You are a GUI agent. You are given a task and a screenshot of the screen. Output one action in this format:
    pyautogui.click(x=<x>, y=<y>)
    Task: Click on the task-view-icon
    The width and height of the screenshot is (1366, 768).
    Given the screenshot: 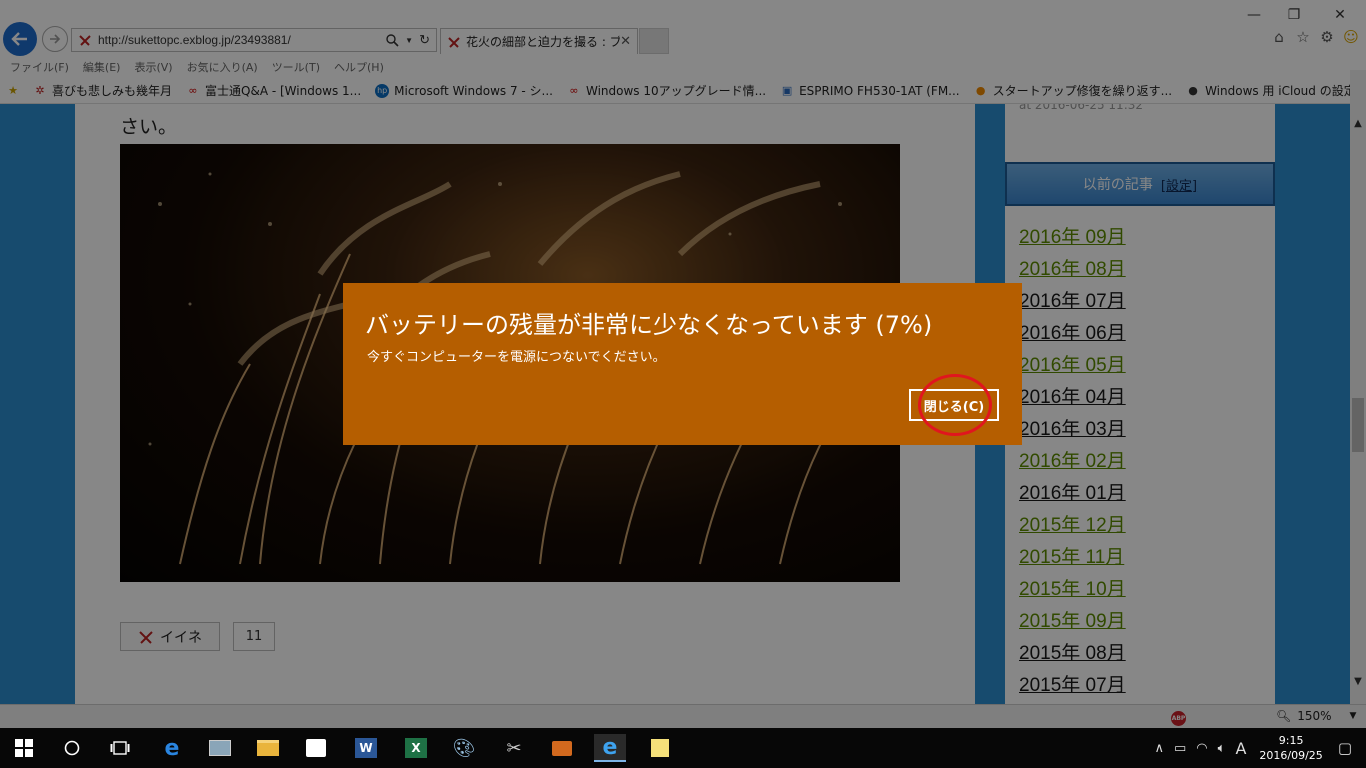 What is the action you would take?
    pyautogui.click(x=120, y=748)
    